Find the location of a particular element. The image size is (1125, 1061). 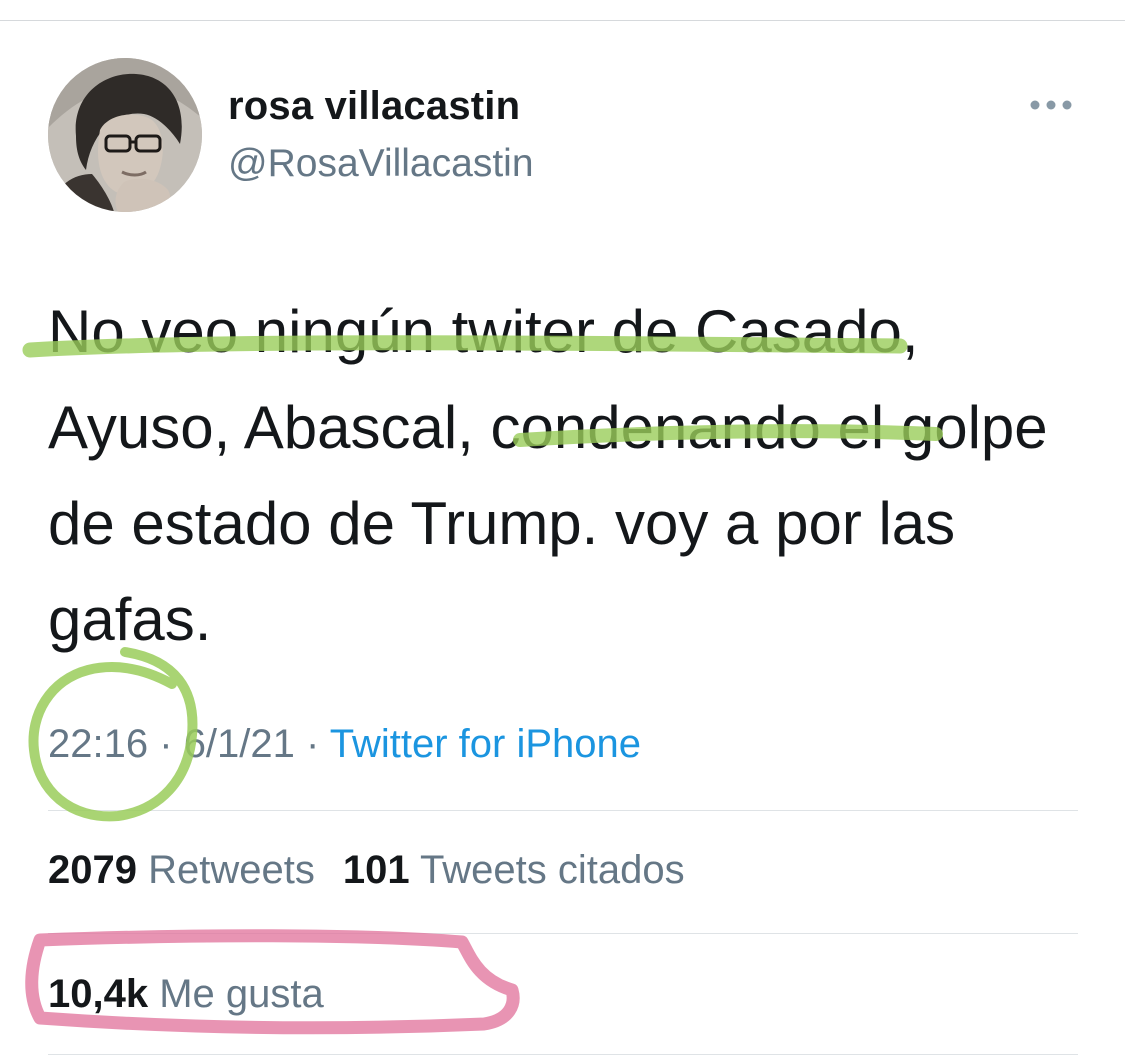

profile-photo-icon is located at coordinates (125, 135).